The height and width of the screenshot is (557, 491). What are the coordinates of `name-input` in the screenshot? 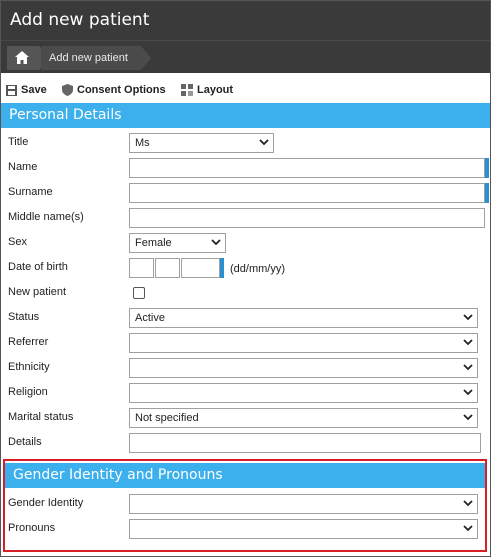 It's located at (307, 168).